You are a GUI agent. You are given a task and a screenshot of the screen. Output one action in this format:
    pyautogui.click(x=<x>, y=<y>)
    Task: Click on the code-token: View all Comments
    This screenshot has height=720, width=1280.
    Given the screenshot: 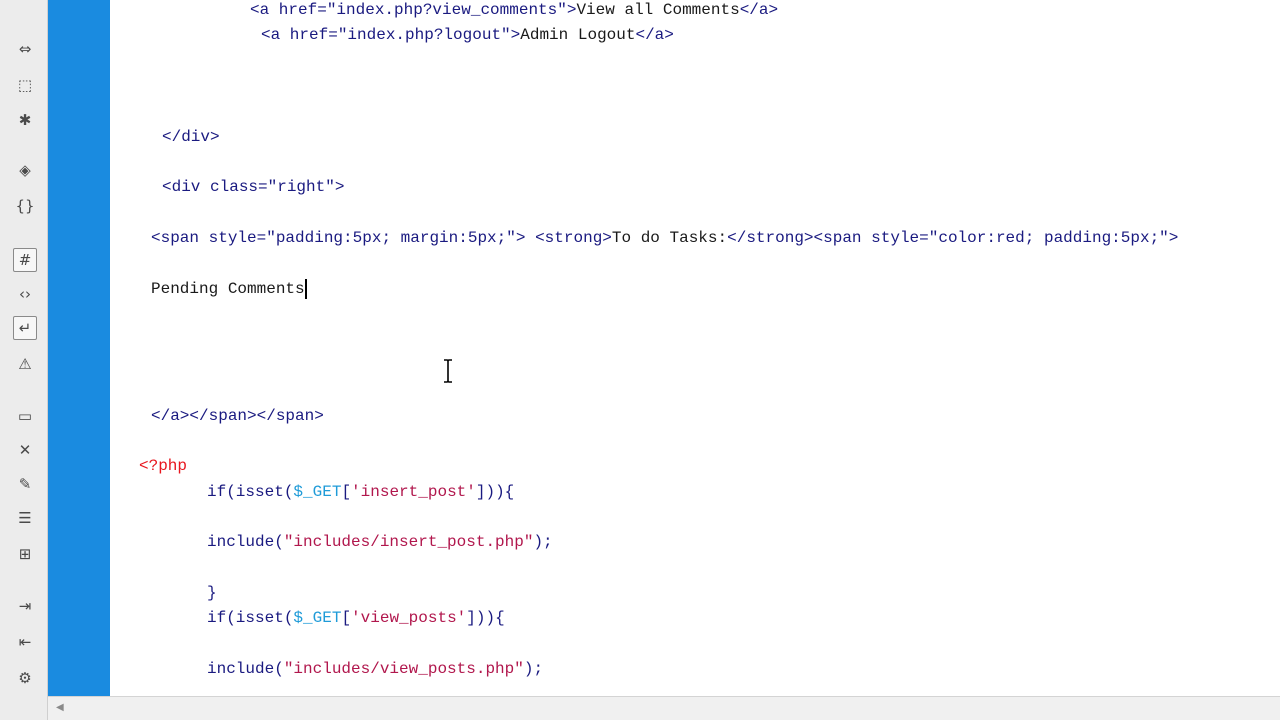 What is the action you would take?
    pyautogui.click(x=658, y=10)
    